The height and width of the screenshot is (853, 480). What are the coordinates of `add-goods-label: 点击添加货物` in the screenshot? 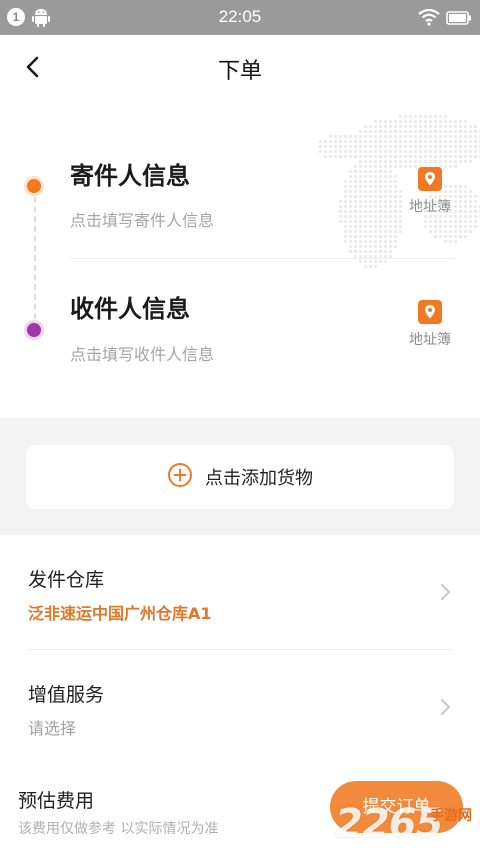 It's located at (259, 478).